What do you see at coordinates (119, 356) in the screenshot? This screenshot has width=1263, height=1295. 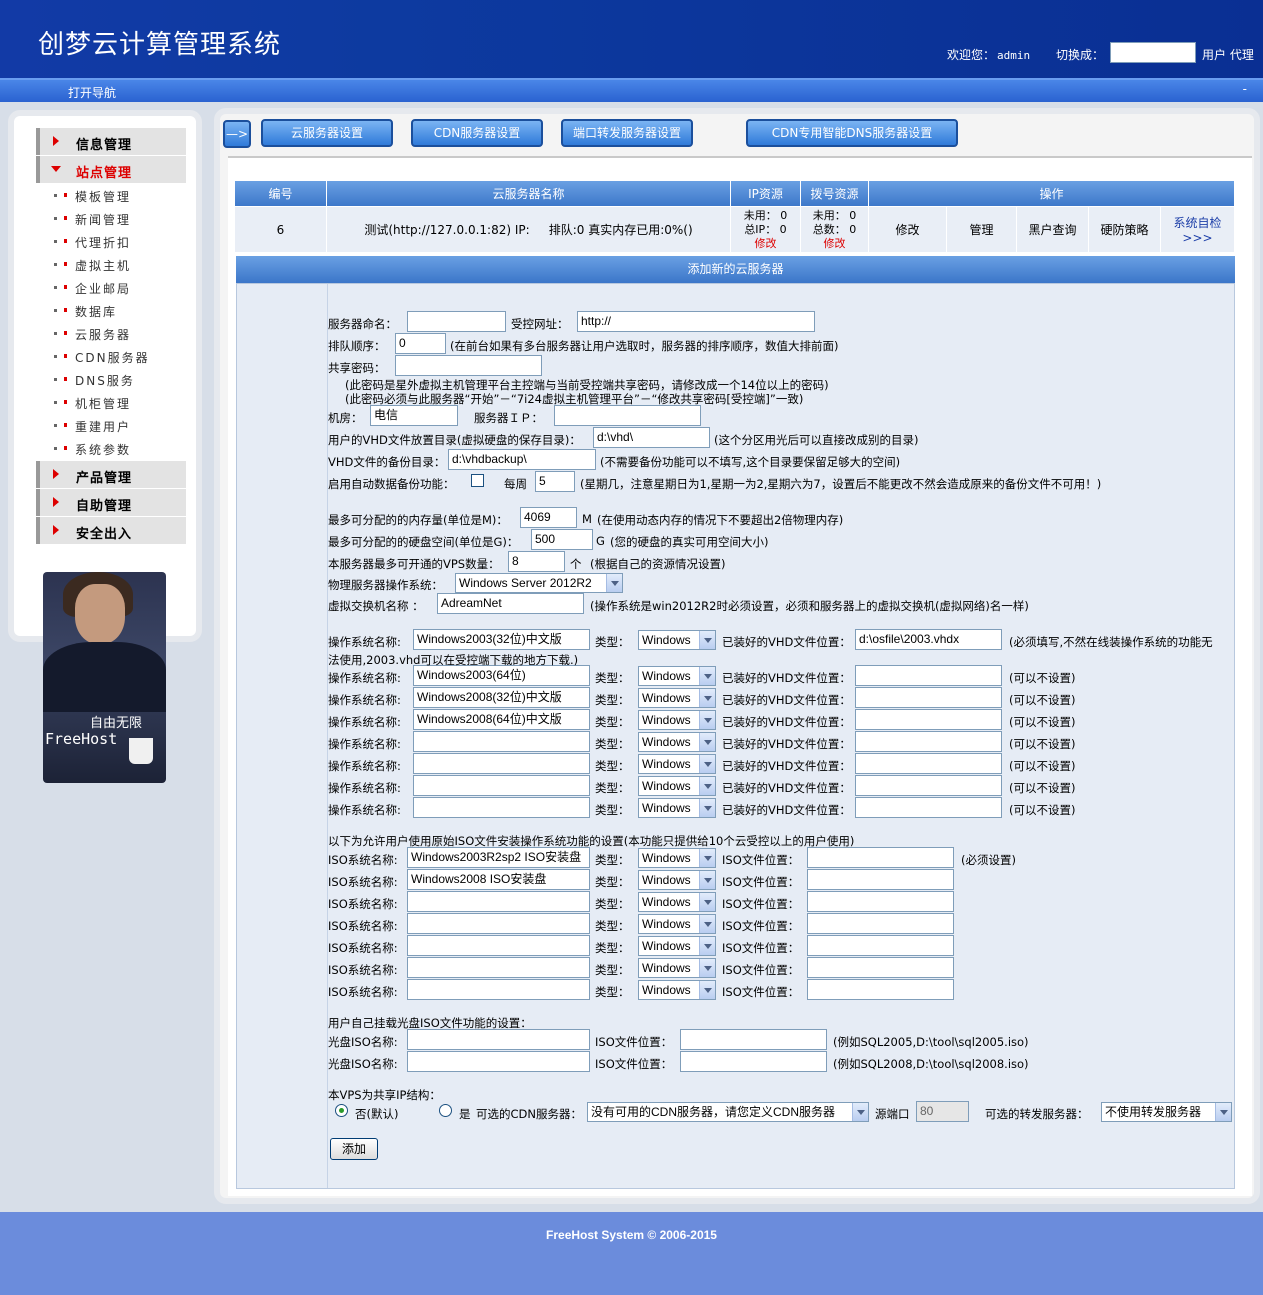 I see `sidebar-item-cdn: CDN服务器` at bounding box center [119, 356].